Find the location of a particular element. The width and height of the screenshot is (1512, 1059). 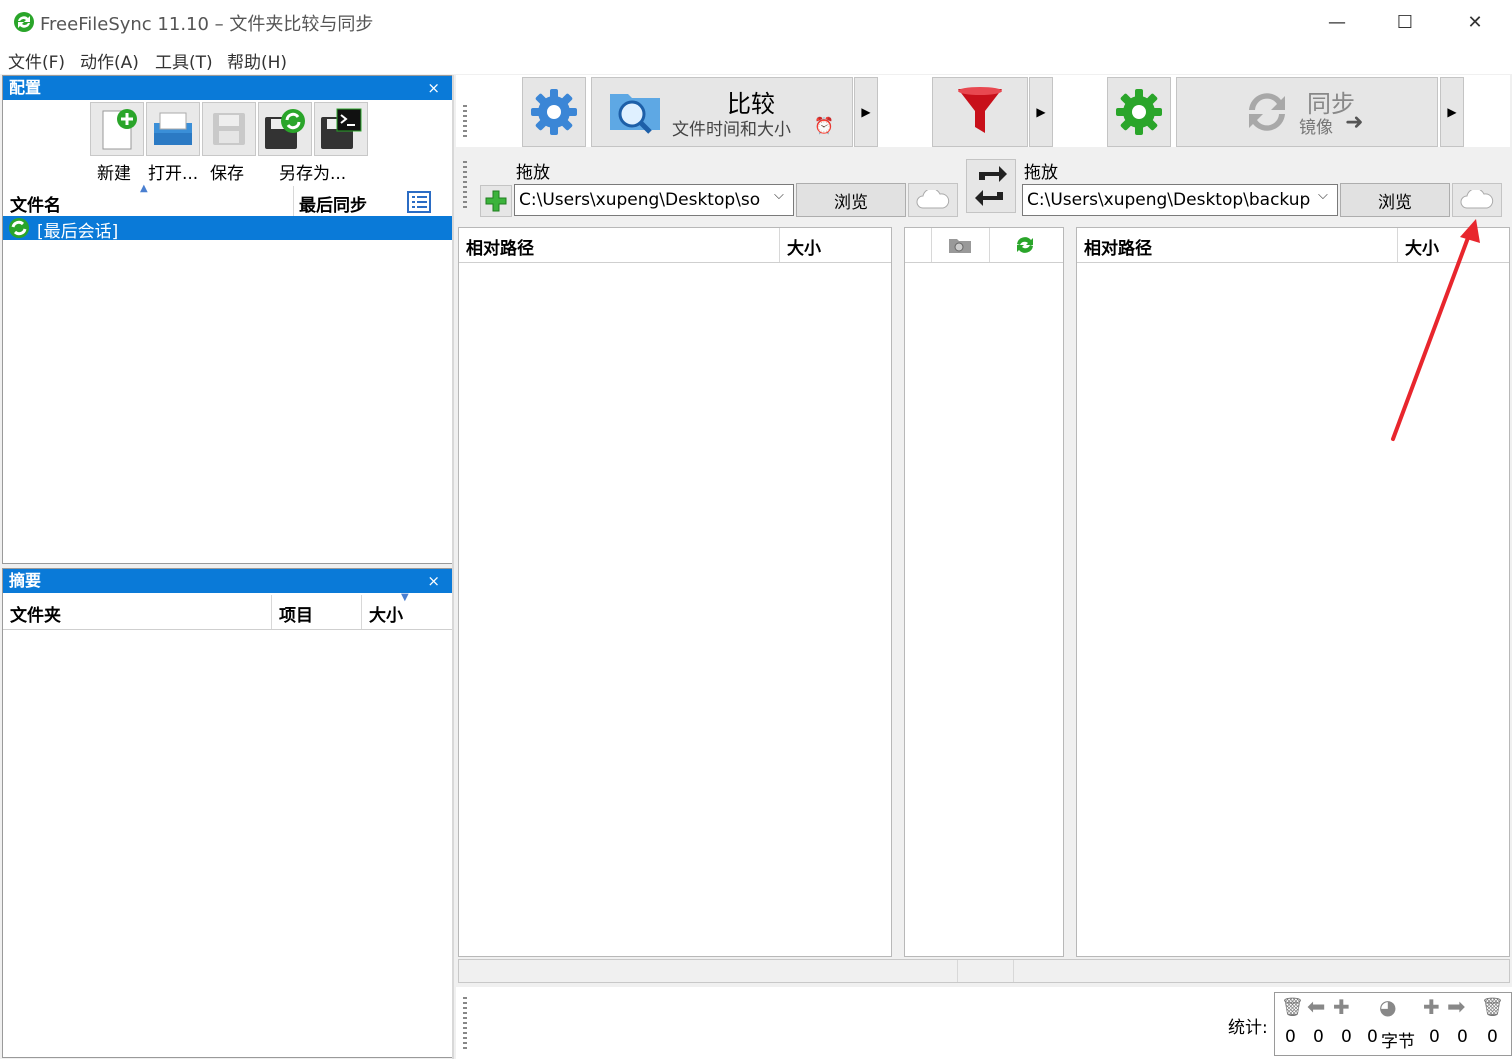

delete-left-icon: 🗑 is located at coordinates (1292, 1007).